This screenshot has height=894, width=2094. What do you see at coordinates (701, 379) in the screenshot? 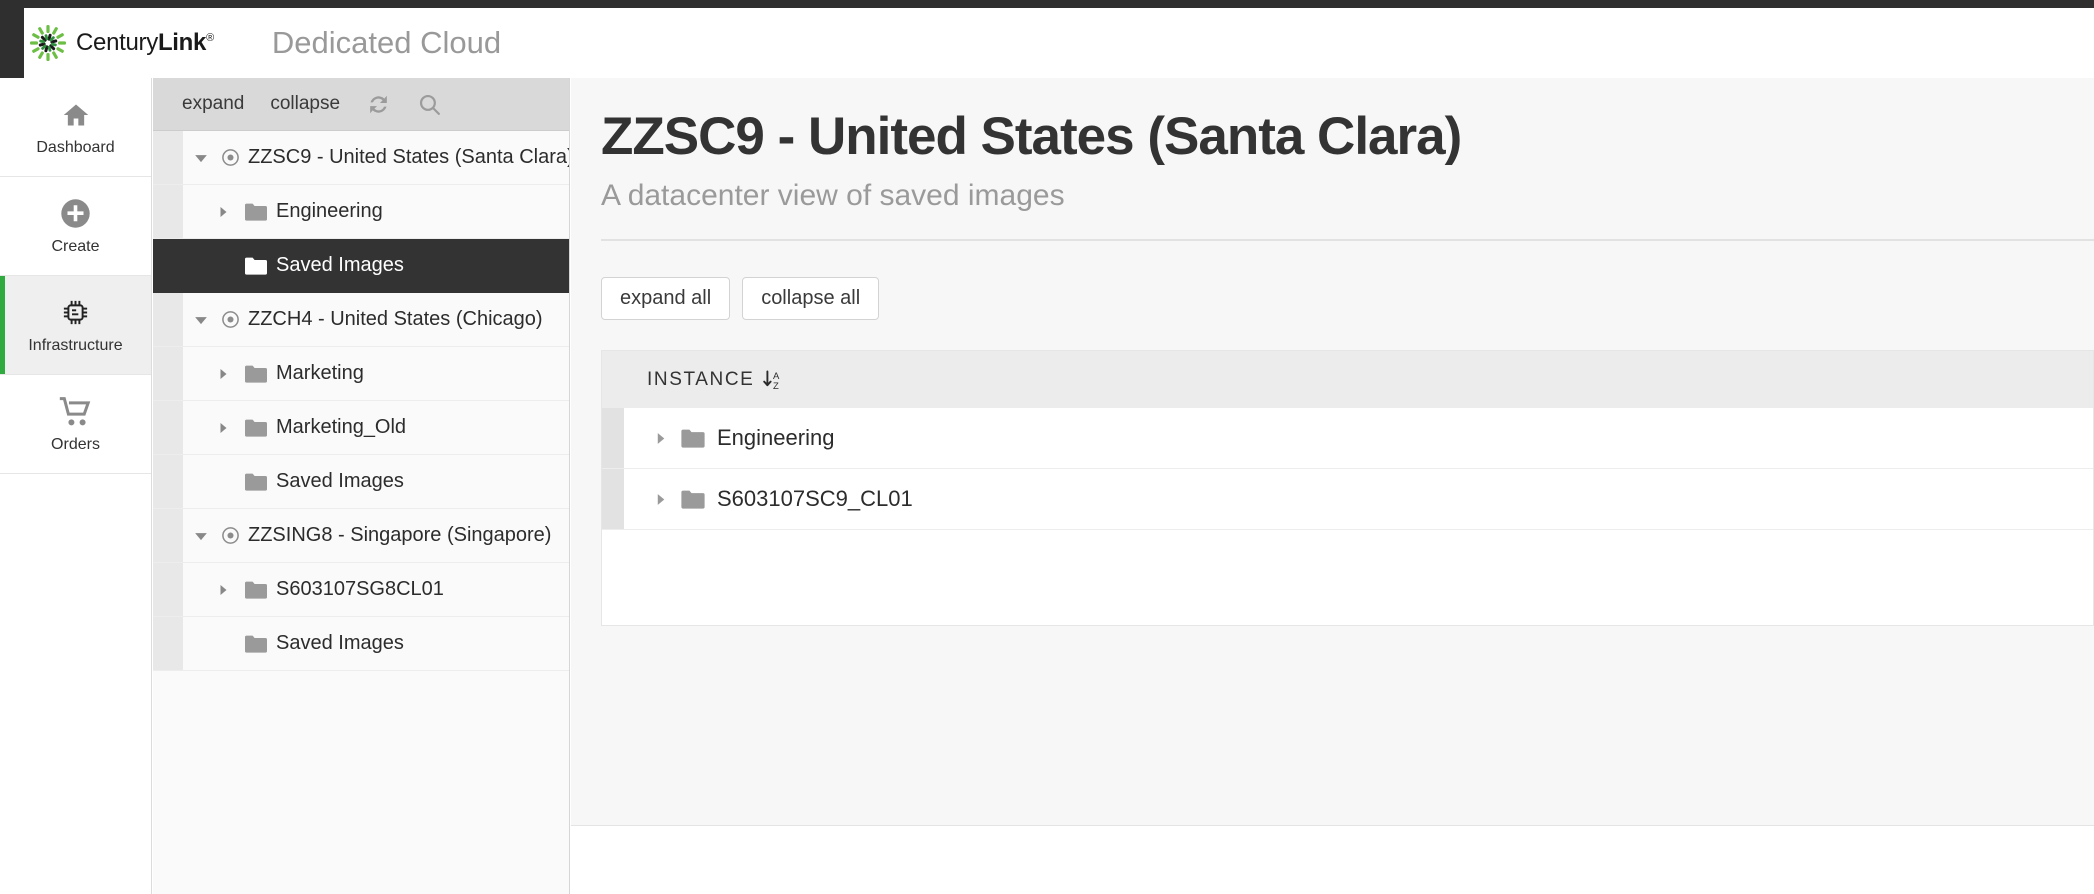
I see `column-header-instance-label: INSTANCE` at bounding box center [701, 379].